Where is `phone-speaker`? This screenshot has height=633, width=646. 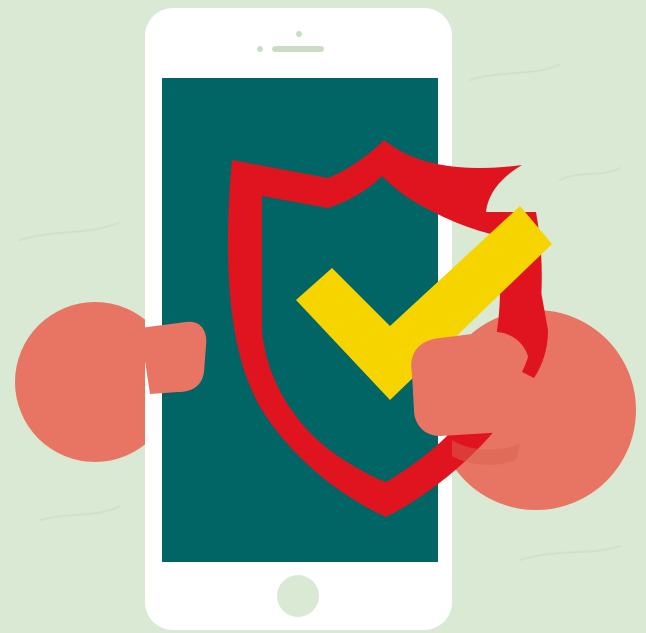
phone-speaker is located at coordinates (298, 49).